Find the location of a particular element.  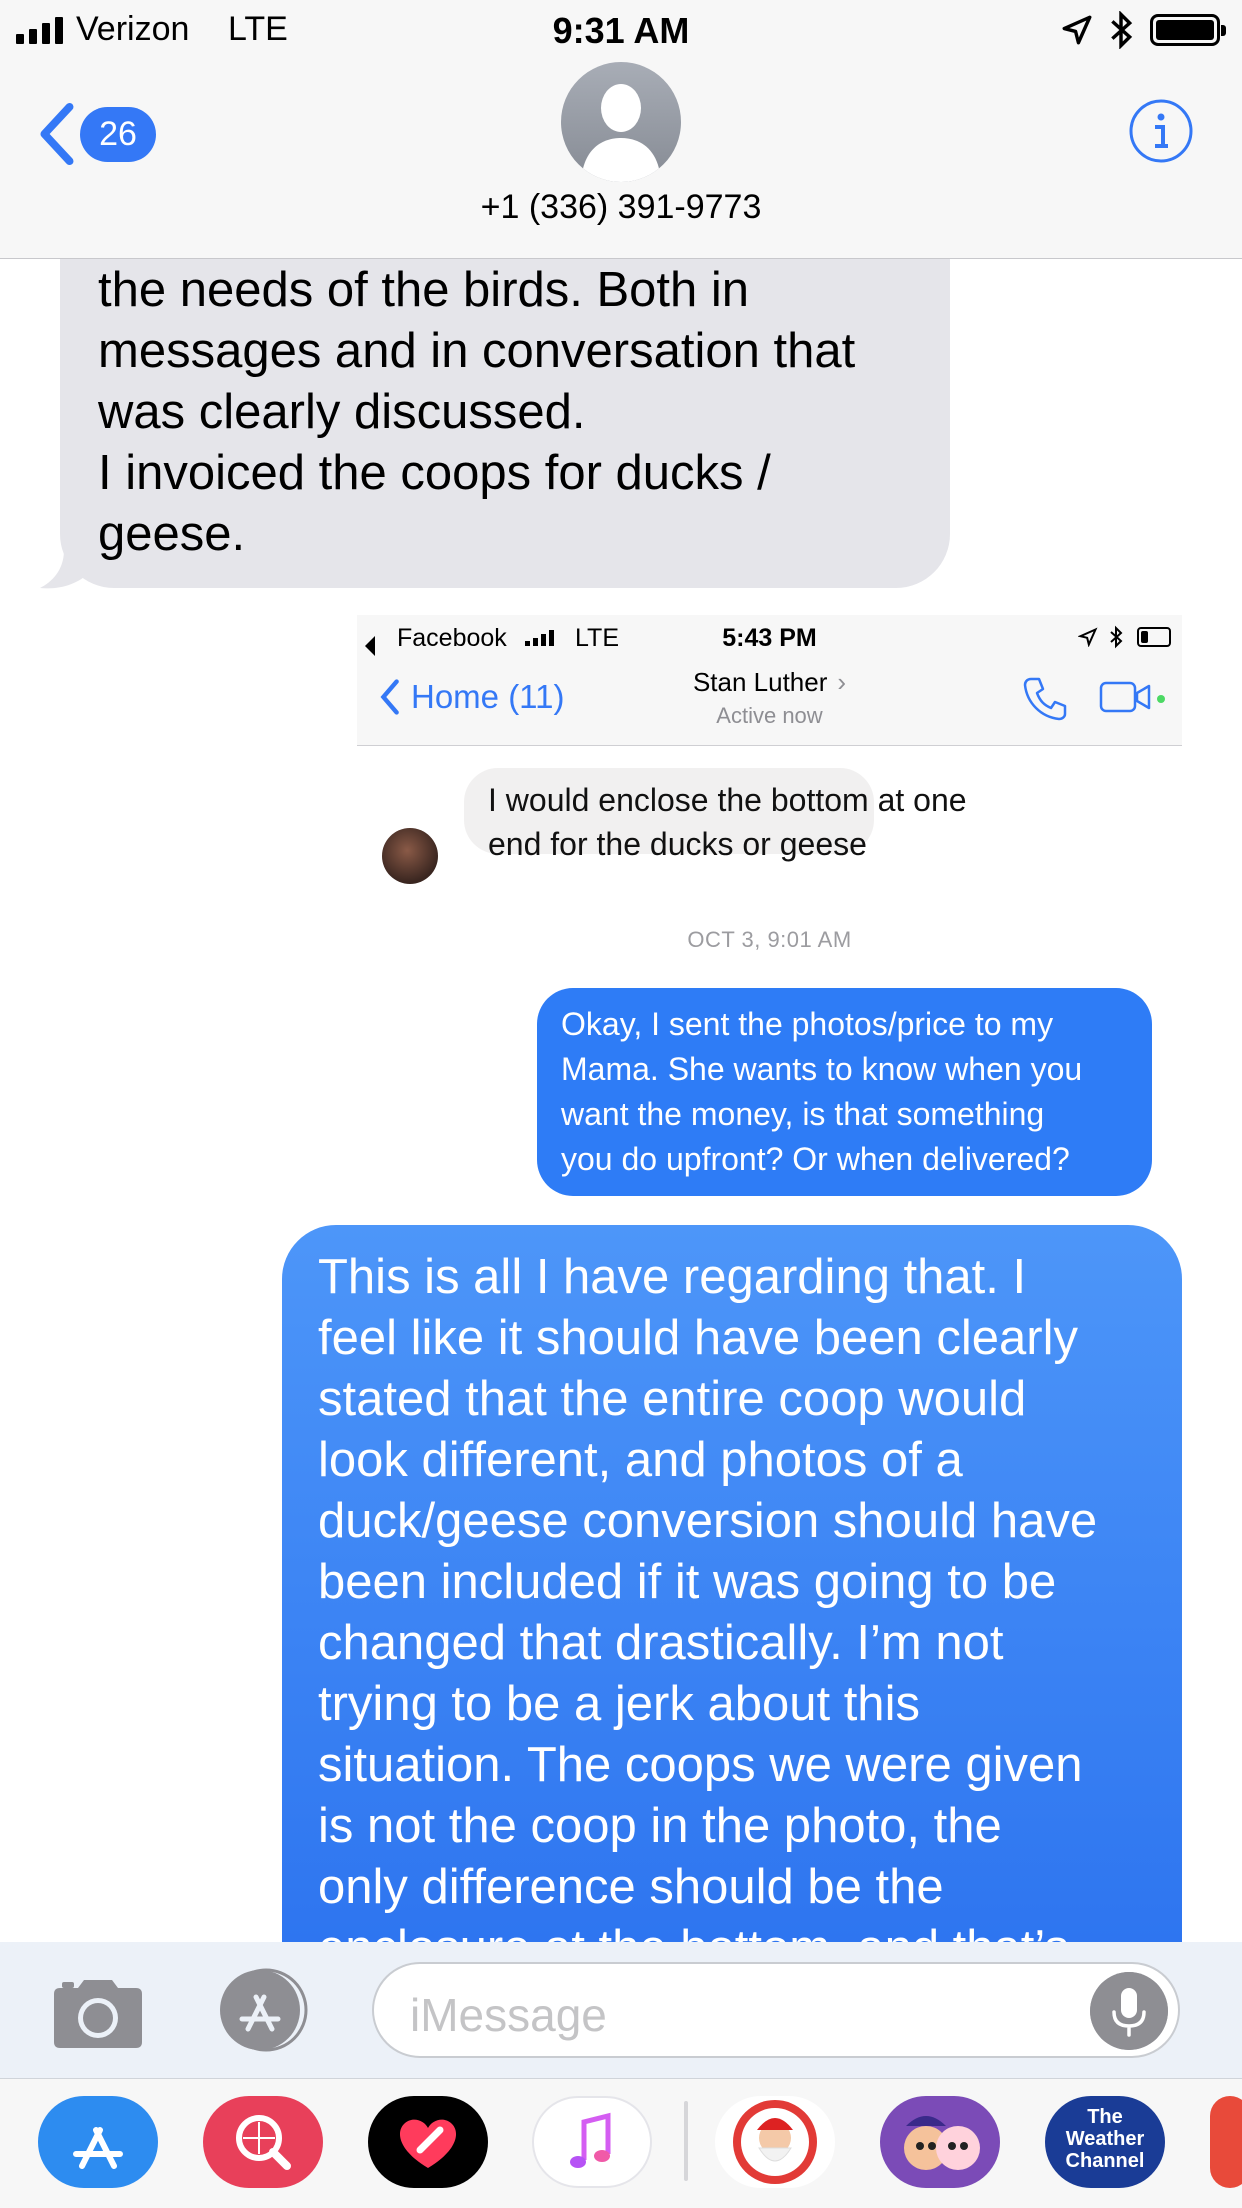

unread-count-badge: 26 is located at coordinates (118, 134).